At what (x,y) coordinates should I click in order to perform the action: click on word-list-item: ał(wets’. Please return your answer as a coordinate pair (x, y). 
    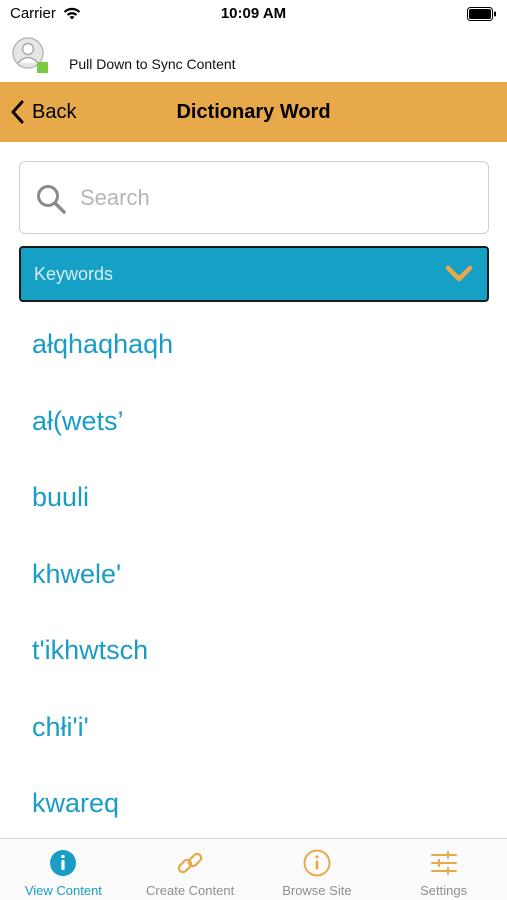
    Looking at the image, I should click on (253, 421).